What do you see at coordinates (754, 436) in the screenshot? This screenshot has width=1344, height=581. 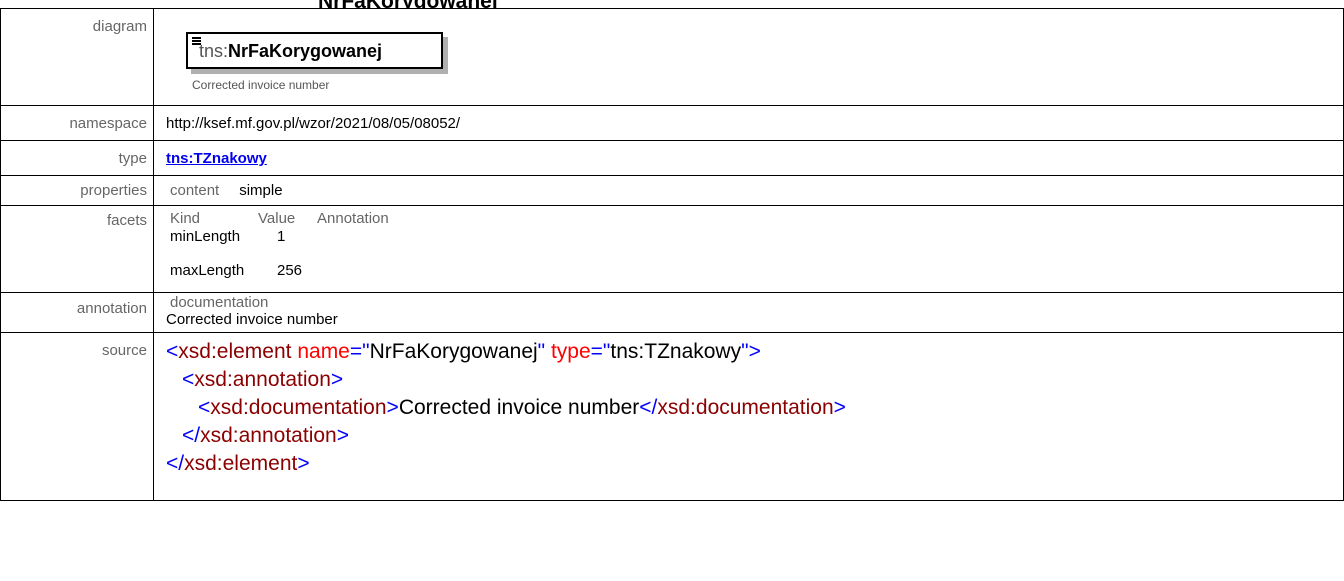 I see `source-line: </xsd:annotation>` at bounding box center [754, 436].